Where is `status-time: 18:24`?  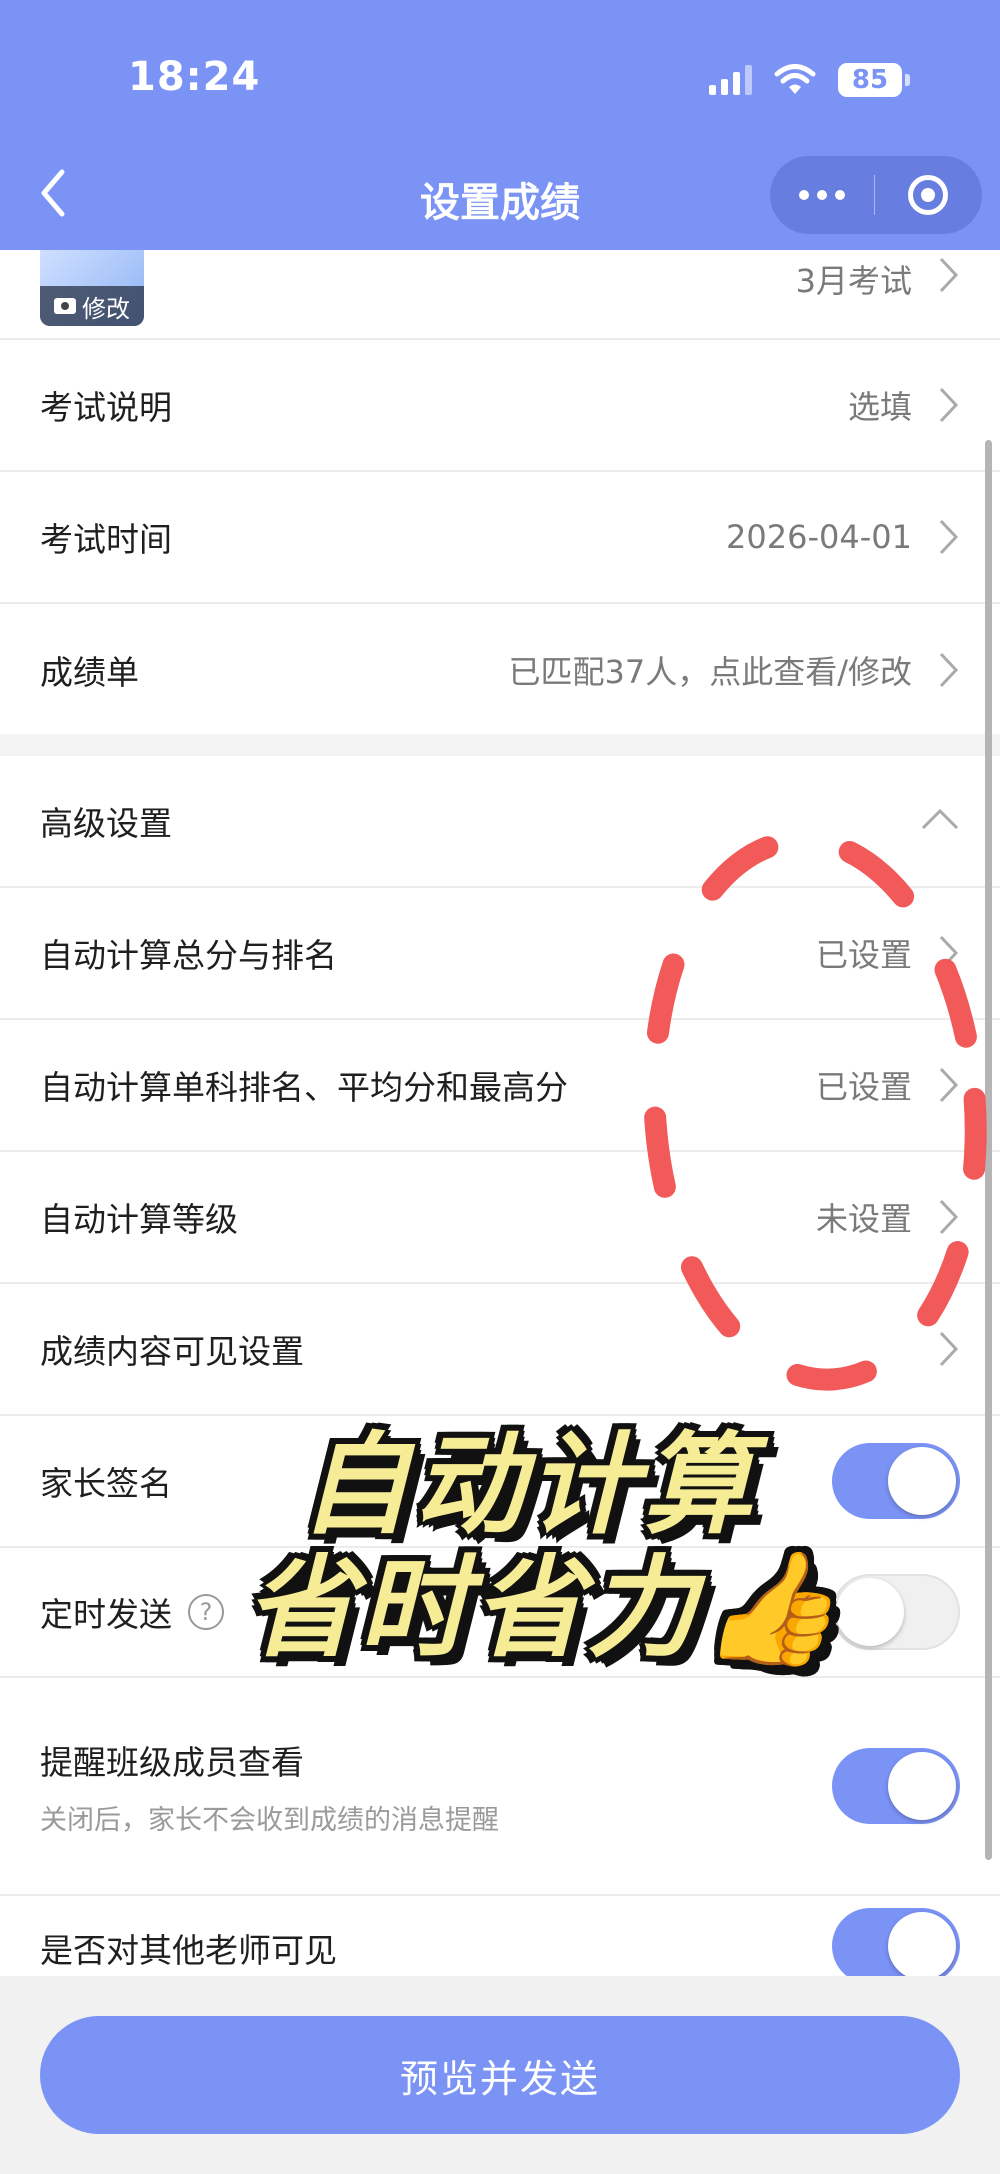
status-time: 18:24 is located at coordinates (194, 77).